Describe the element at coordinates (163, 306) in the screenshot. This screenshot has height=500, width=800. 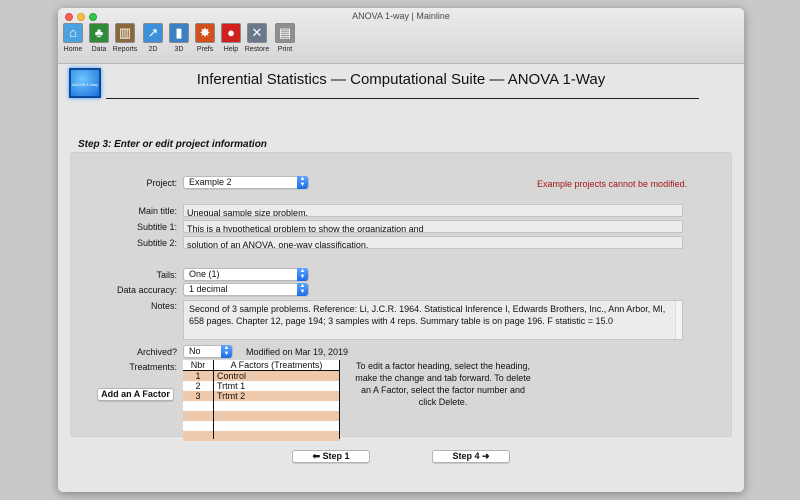
I see `notes-label: Notes:` at that location.